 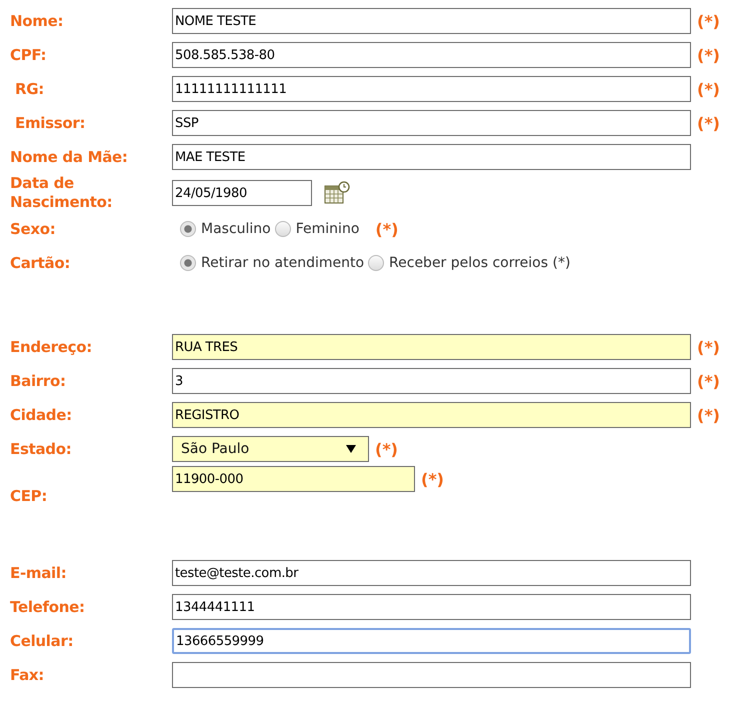 What do you see at coordinates (431, 157) in the screenshot?
I see `input-field: MAE TESTE` at bounding box center [431, 157].